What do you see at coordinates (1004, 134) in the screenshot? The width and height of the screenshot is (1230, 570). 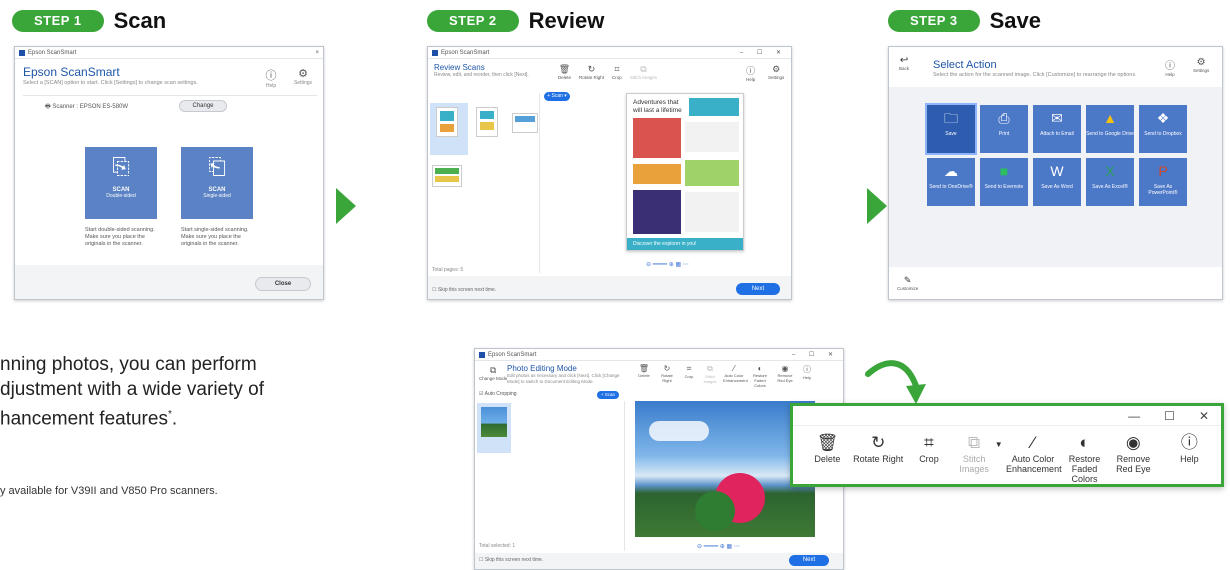 I see `action-label: Print` at bounding box center [1004, 134].